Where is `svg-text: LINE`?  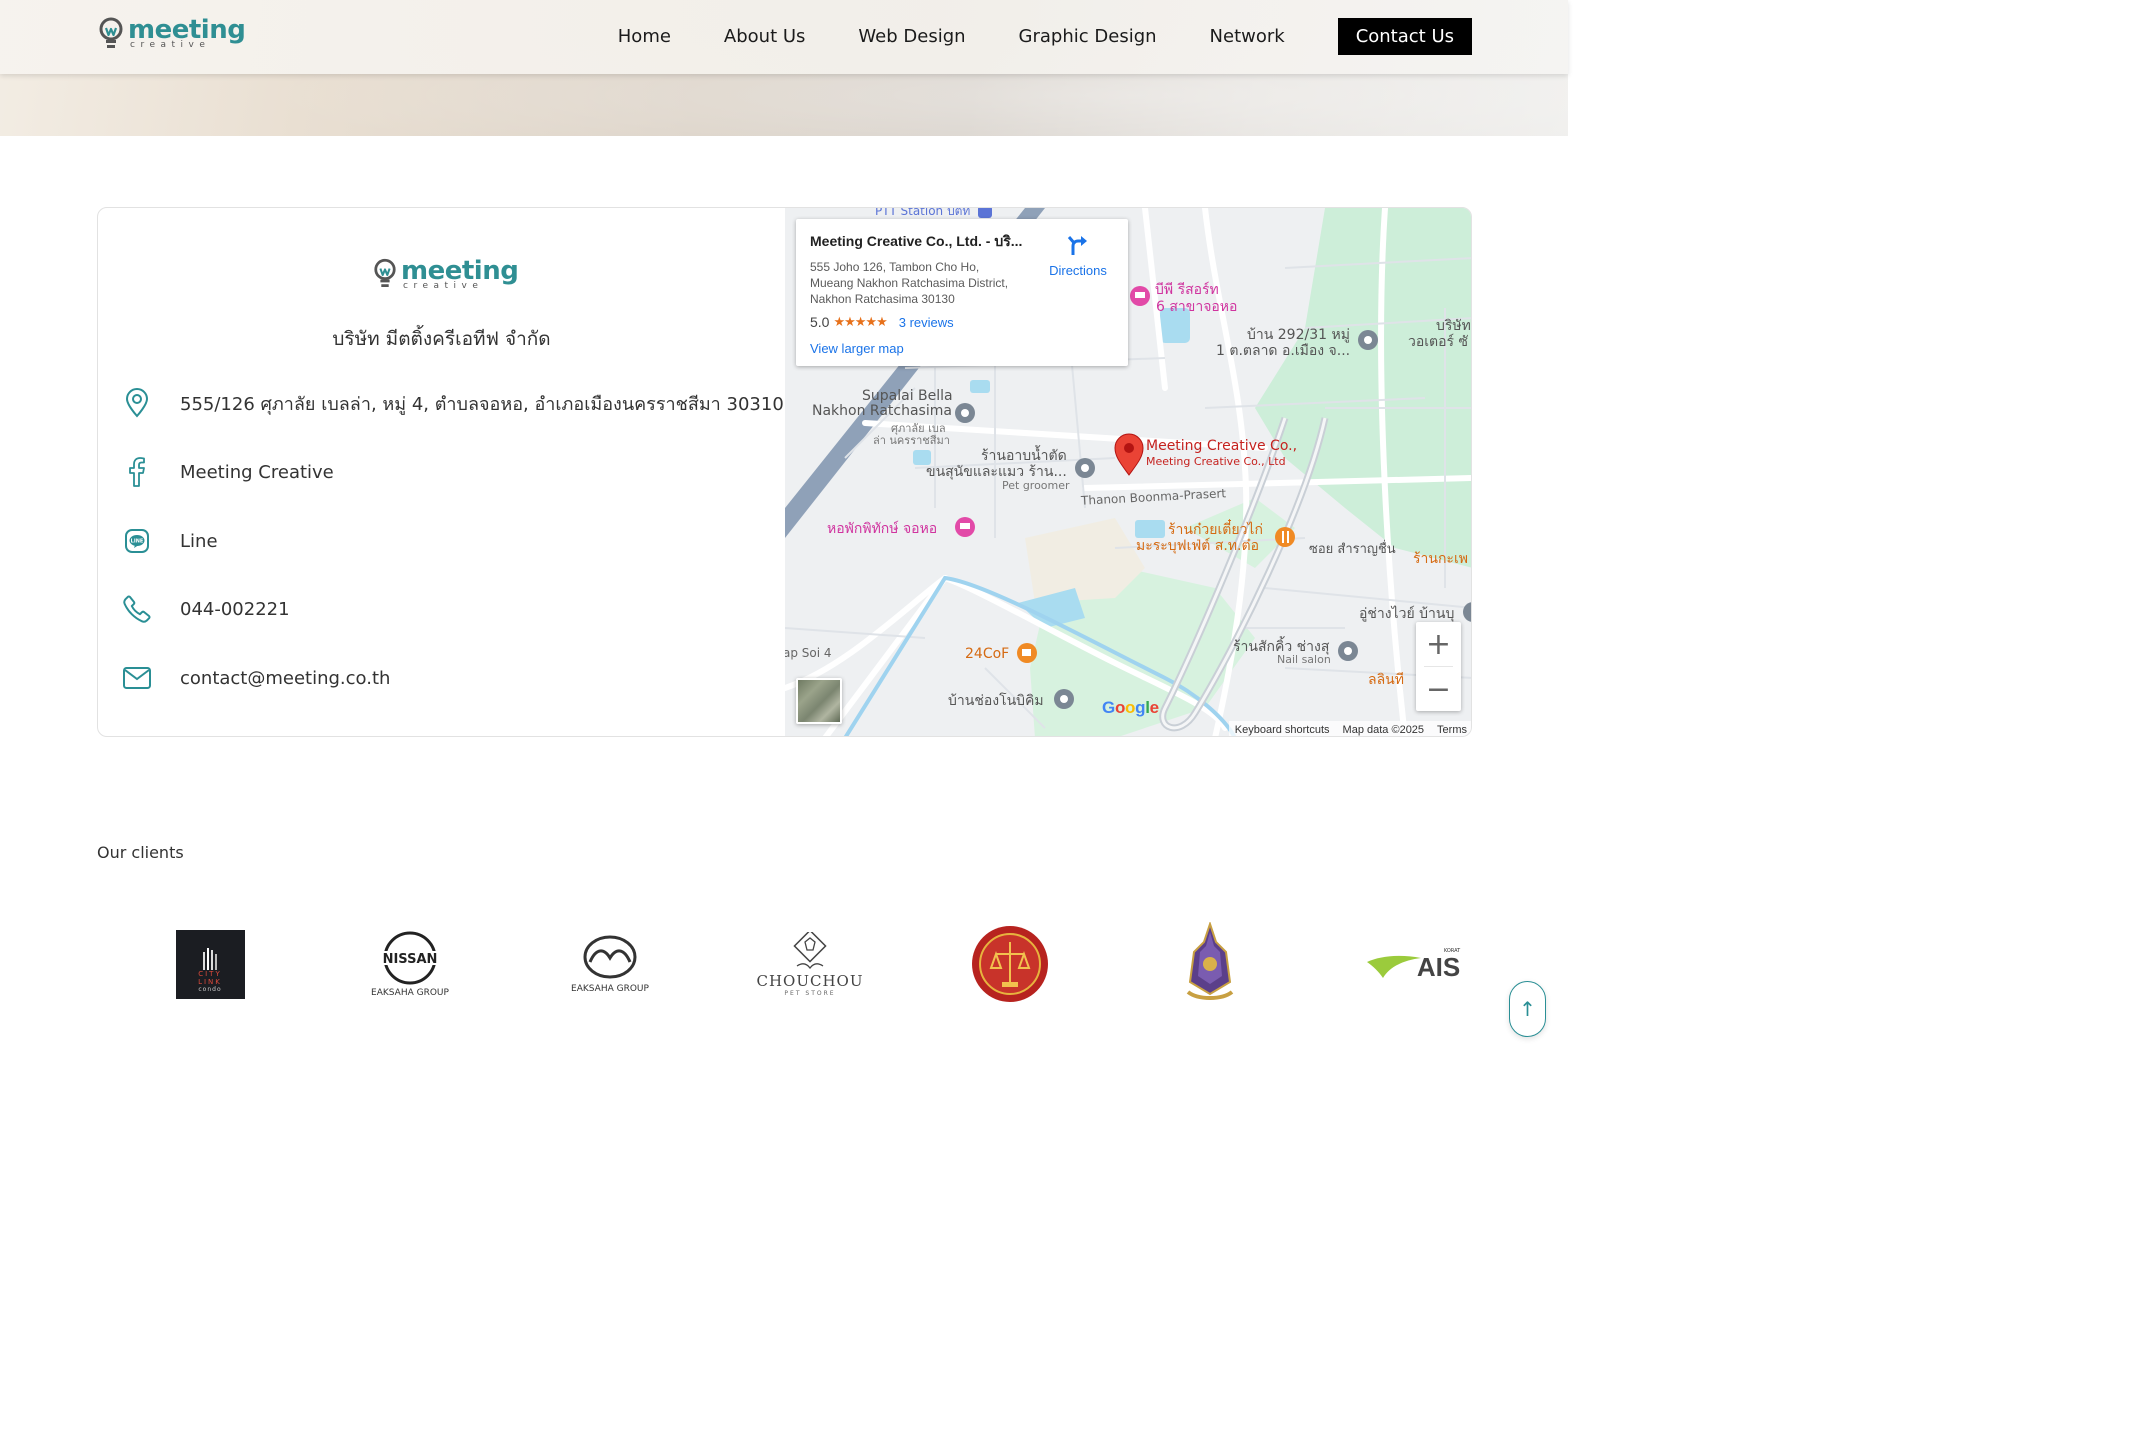 svg-text: LINE is located at coordinates (137, 541).